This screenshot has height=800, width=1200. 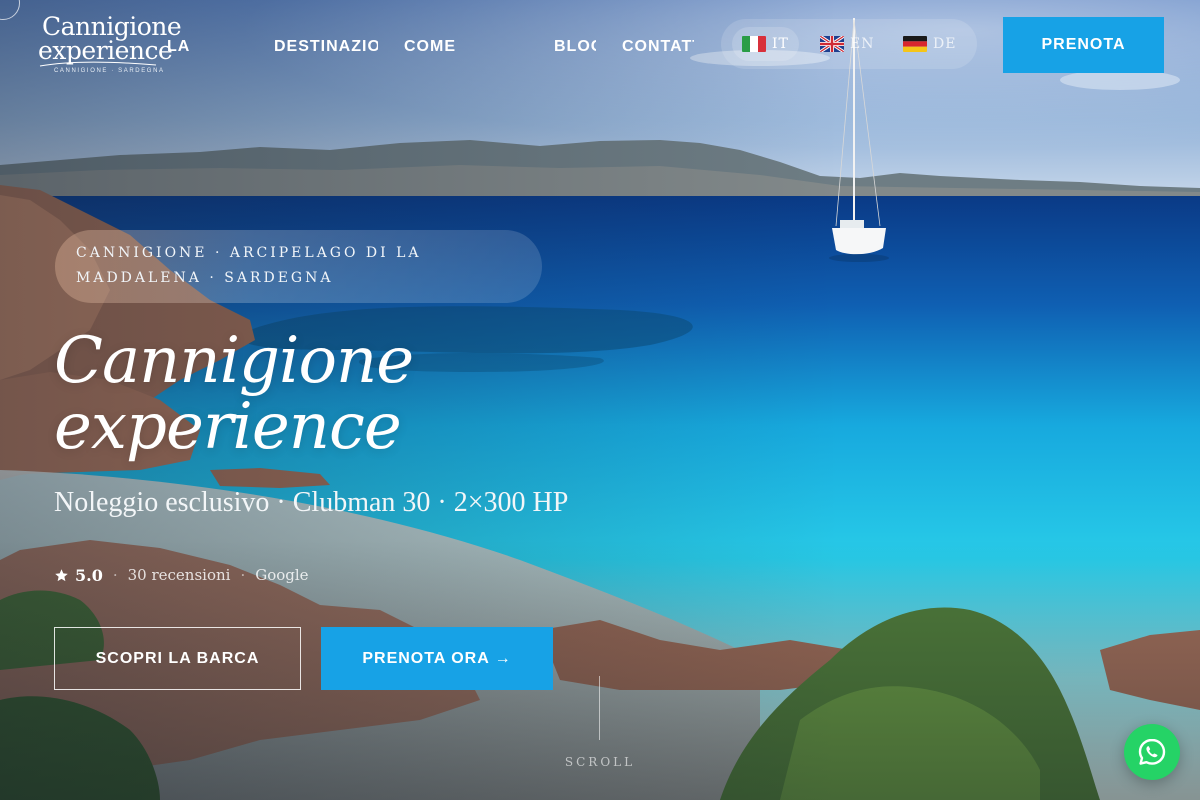 I want to click on scroll-indicator-line, so click(x=599, y=708).